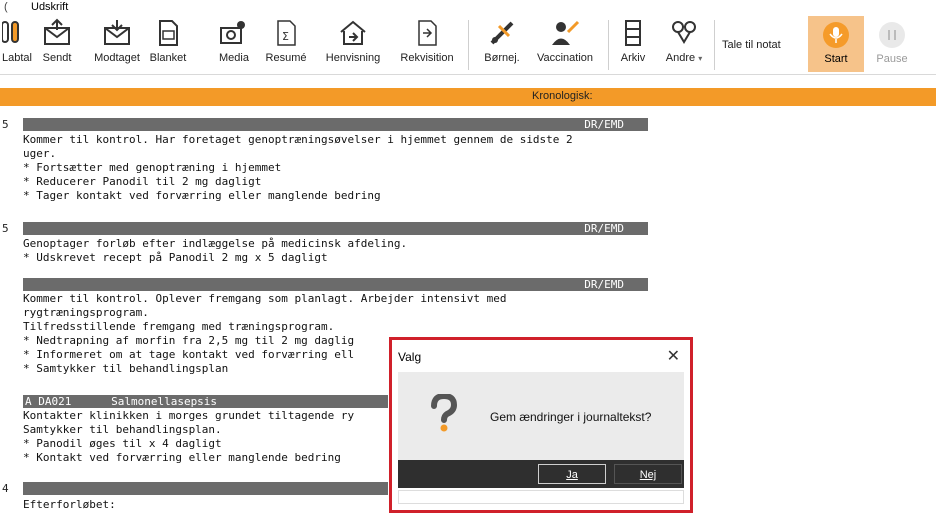  Describe the element at coordinates (117, 33) in the screenshot. I see `receive-mail-icon` at that location.